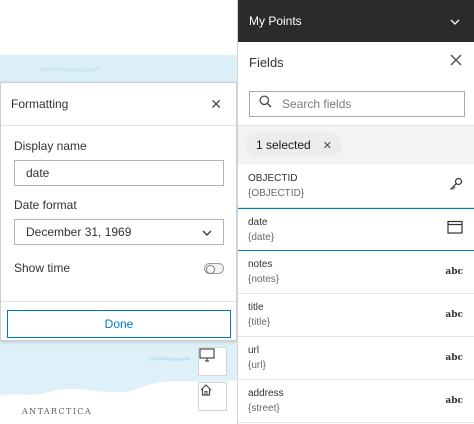  I want to click on date-format-label: Date format, so click(45, 205).